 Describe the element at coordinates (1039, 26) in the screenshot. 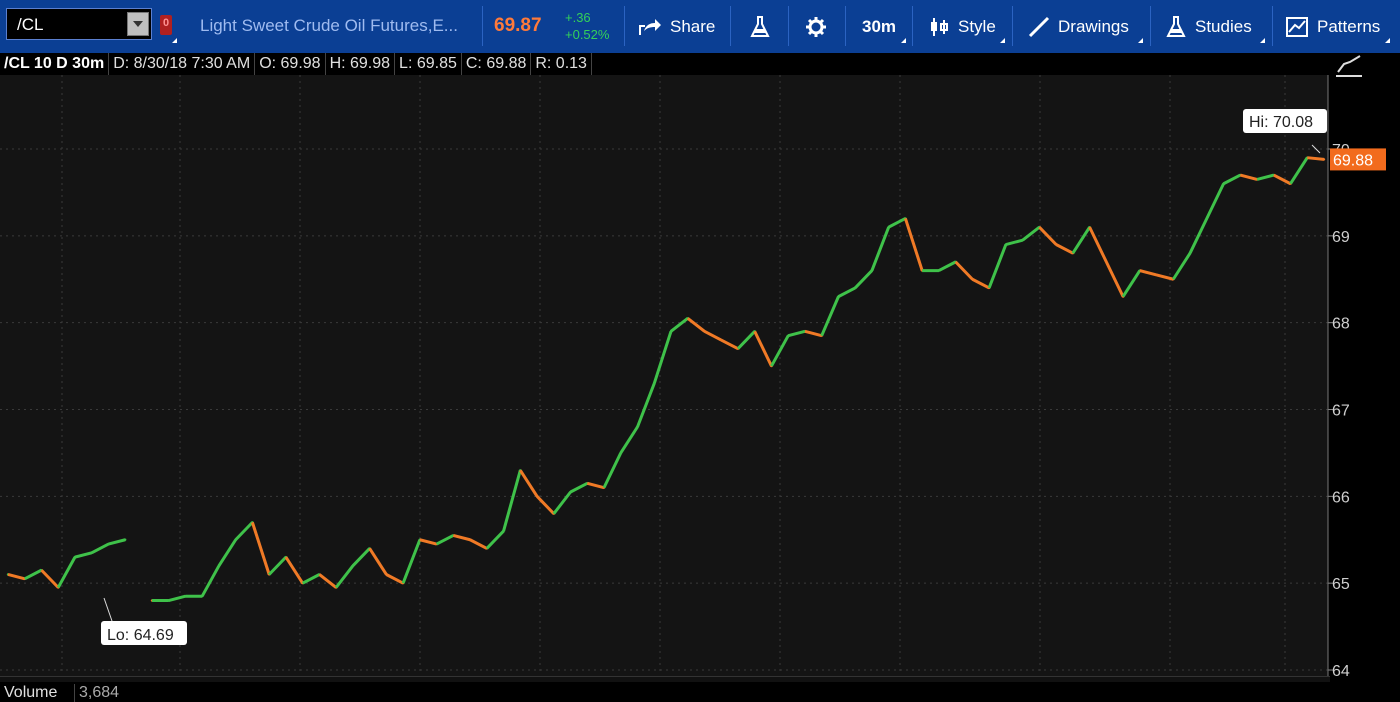

I see `pencil-line-icon` at that location.